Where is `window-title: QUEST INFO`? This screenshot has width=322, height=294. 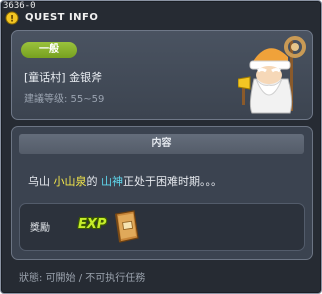 window-title: QUEST INFO is located at coordinates (62, 17).